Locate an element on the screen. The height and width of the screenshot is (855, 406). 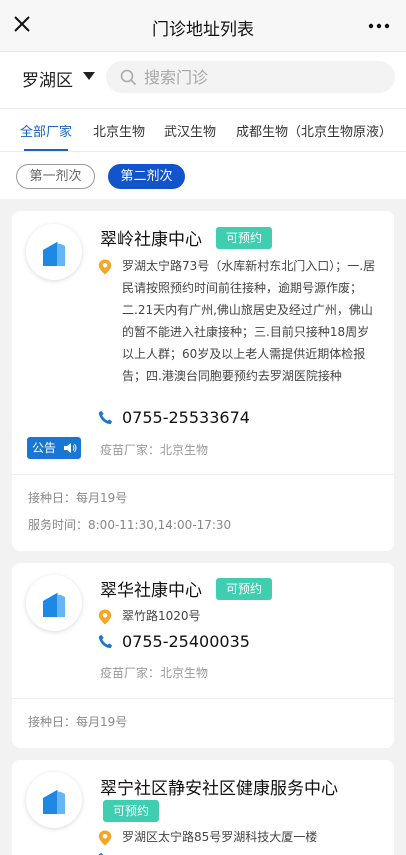
notice-button: 公告 is located at coordinates (54, 448).